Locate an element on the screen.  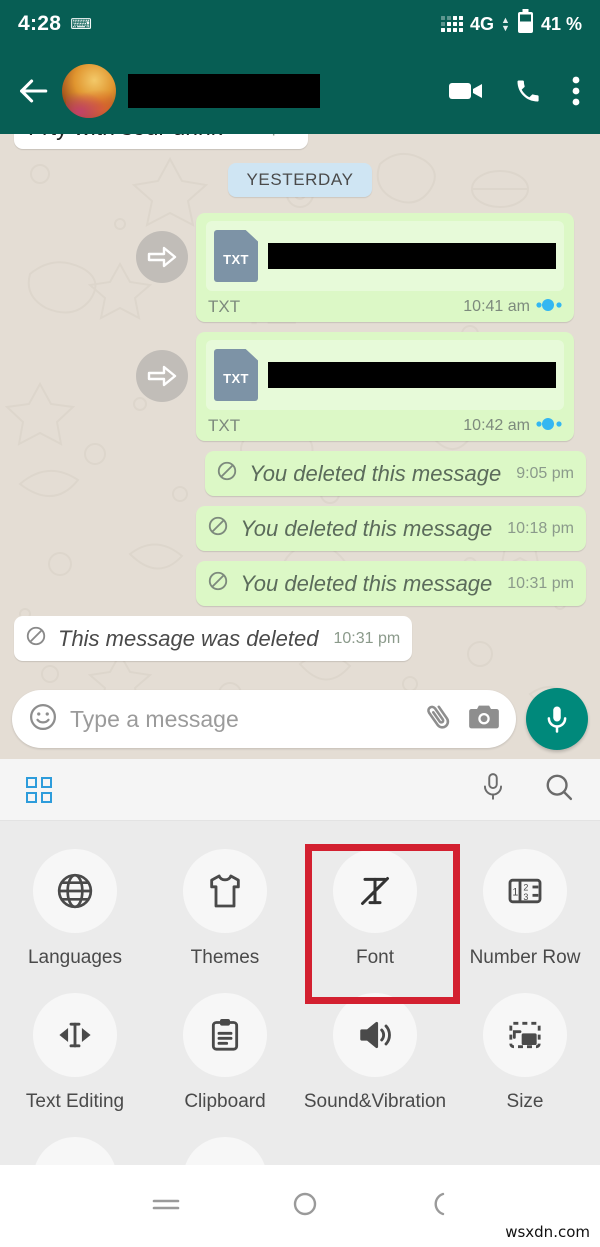
contact-name-redacted is located at coordinates (224, 91).